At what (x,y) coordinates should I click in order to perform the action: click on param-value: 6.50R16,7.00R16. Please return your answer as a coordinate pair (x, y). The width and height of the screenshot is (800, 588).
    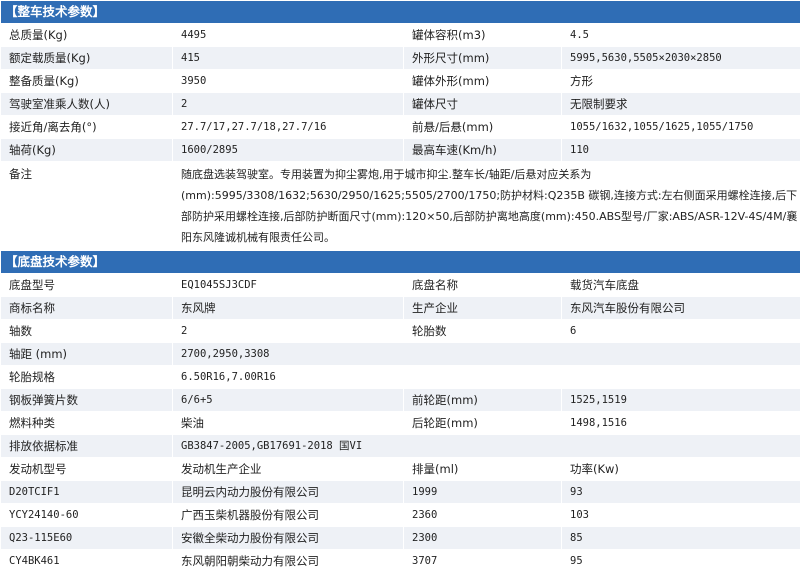
    Looking at the image, I should click on (485, 377).